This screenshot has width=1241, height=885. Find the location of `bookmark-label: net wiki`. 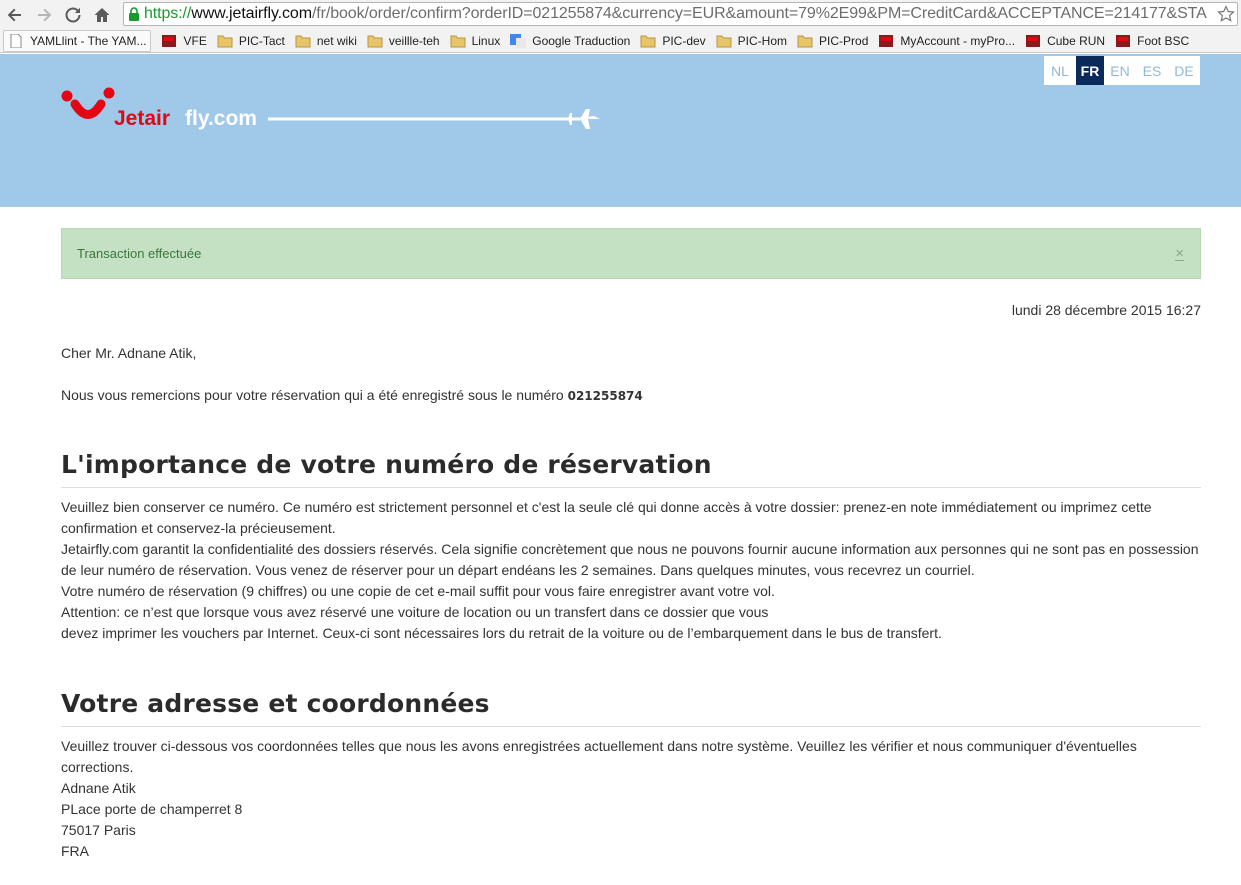

bookmark-label: net wiki is located at coordinates (336, 40).